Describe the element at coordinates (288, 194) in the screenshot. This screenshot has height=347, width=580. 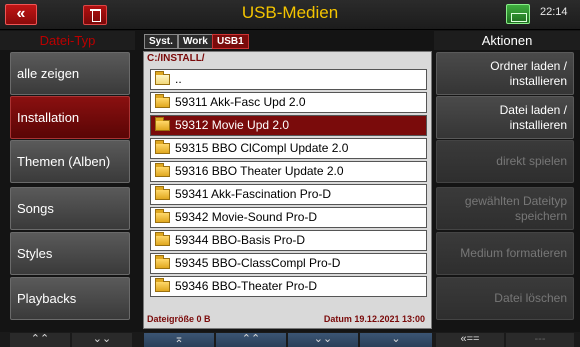
I see `list-item: 59341 Akk-Fascination Pro-D` at that location.